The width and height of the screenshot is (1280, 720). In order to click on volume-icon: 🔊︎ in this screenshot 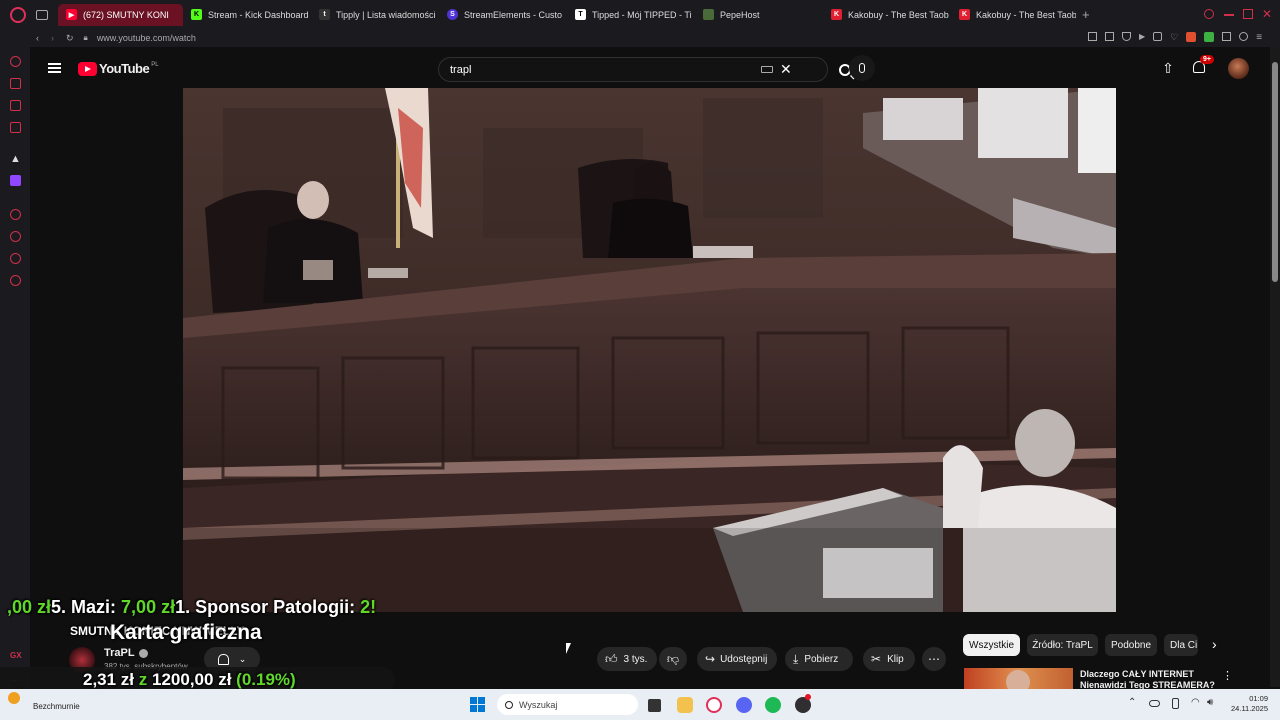, I will do `click(1210, 702)`.